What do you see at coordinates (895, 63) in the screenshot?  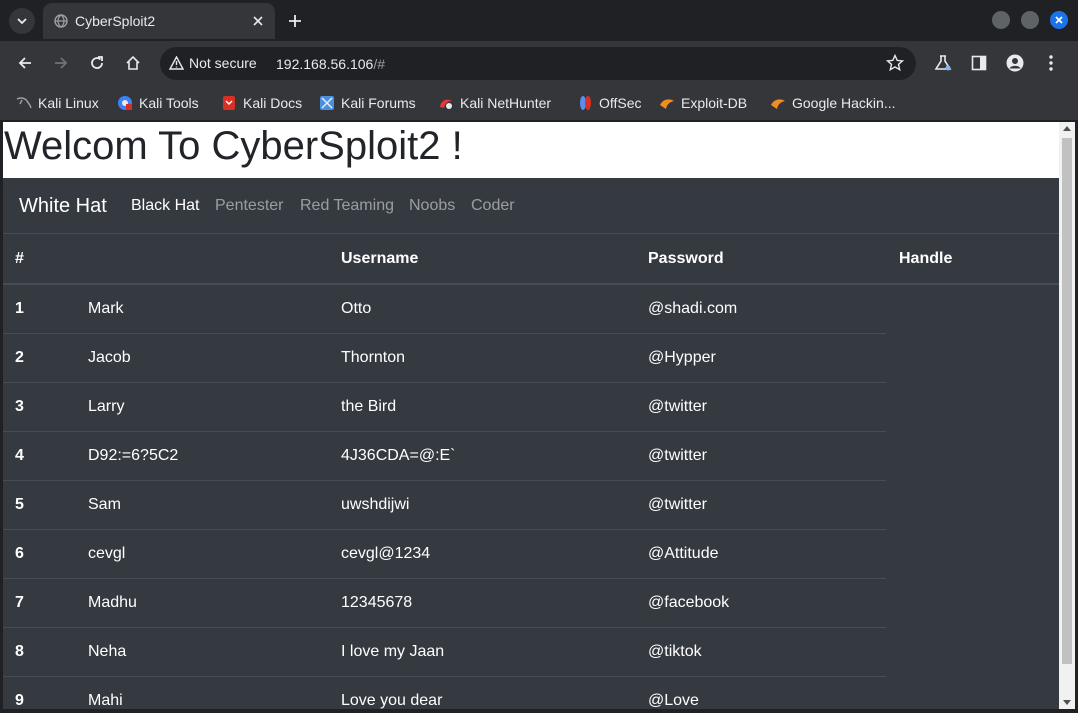 I see `bookmark-star-icon` at bounding box center [895, 63].